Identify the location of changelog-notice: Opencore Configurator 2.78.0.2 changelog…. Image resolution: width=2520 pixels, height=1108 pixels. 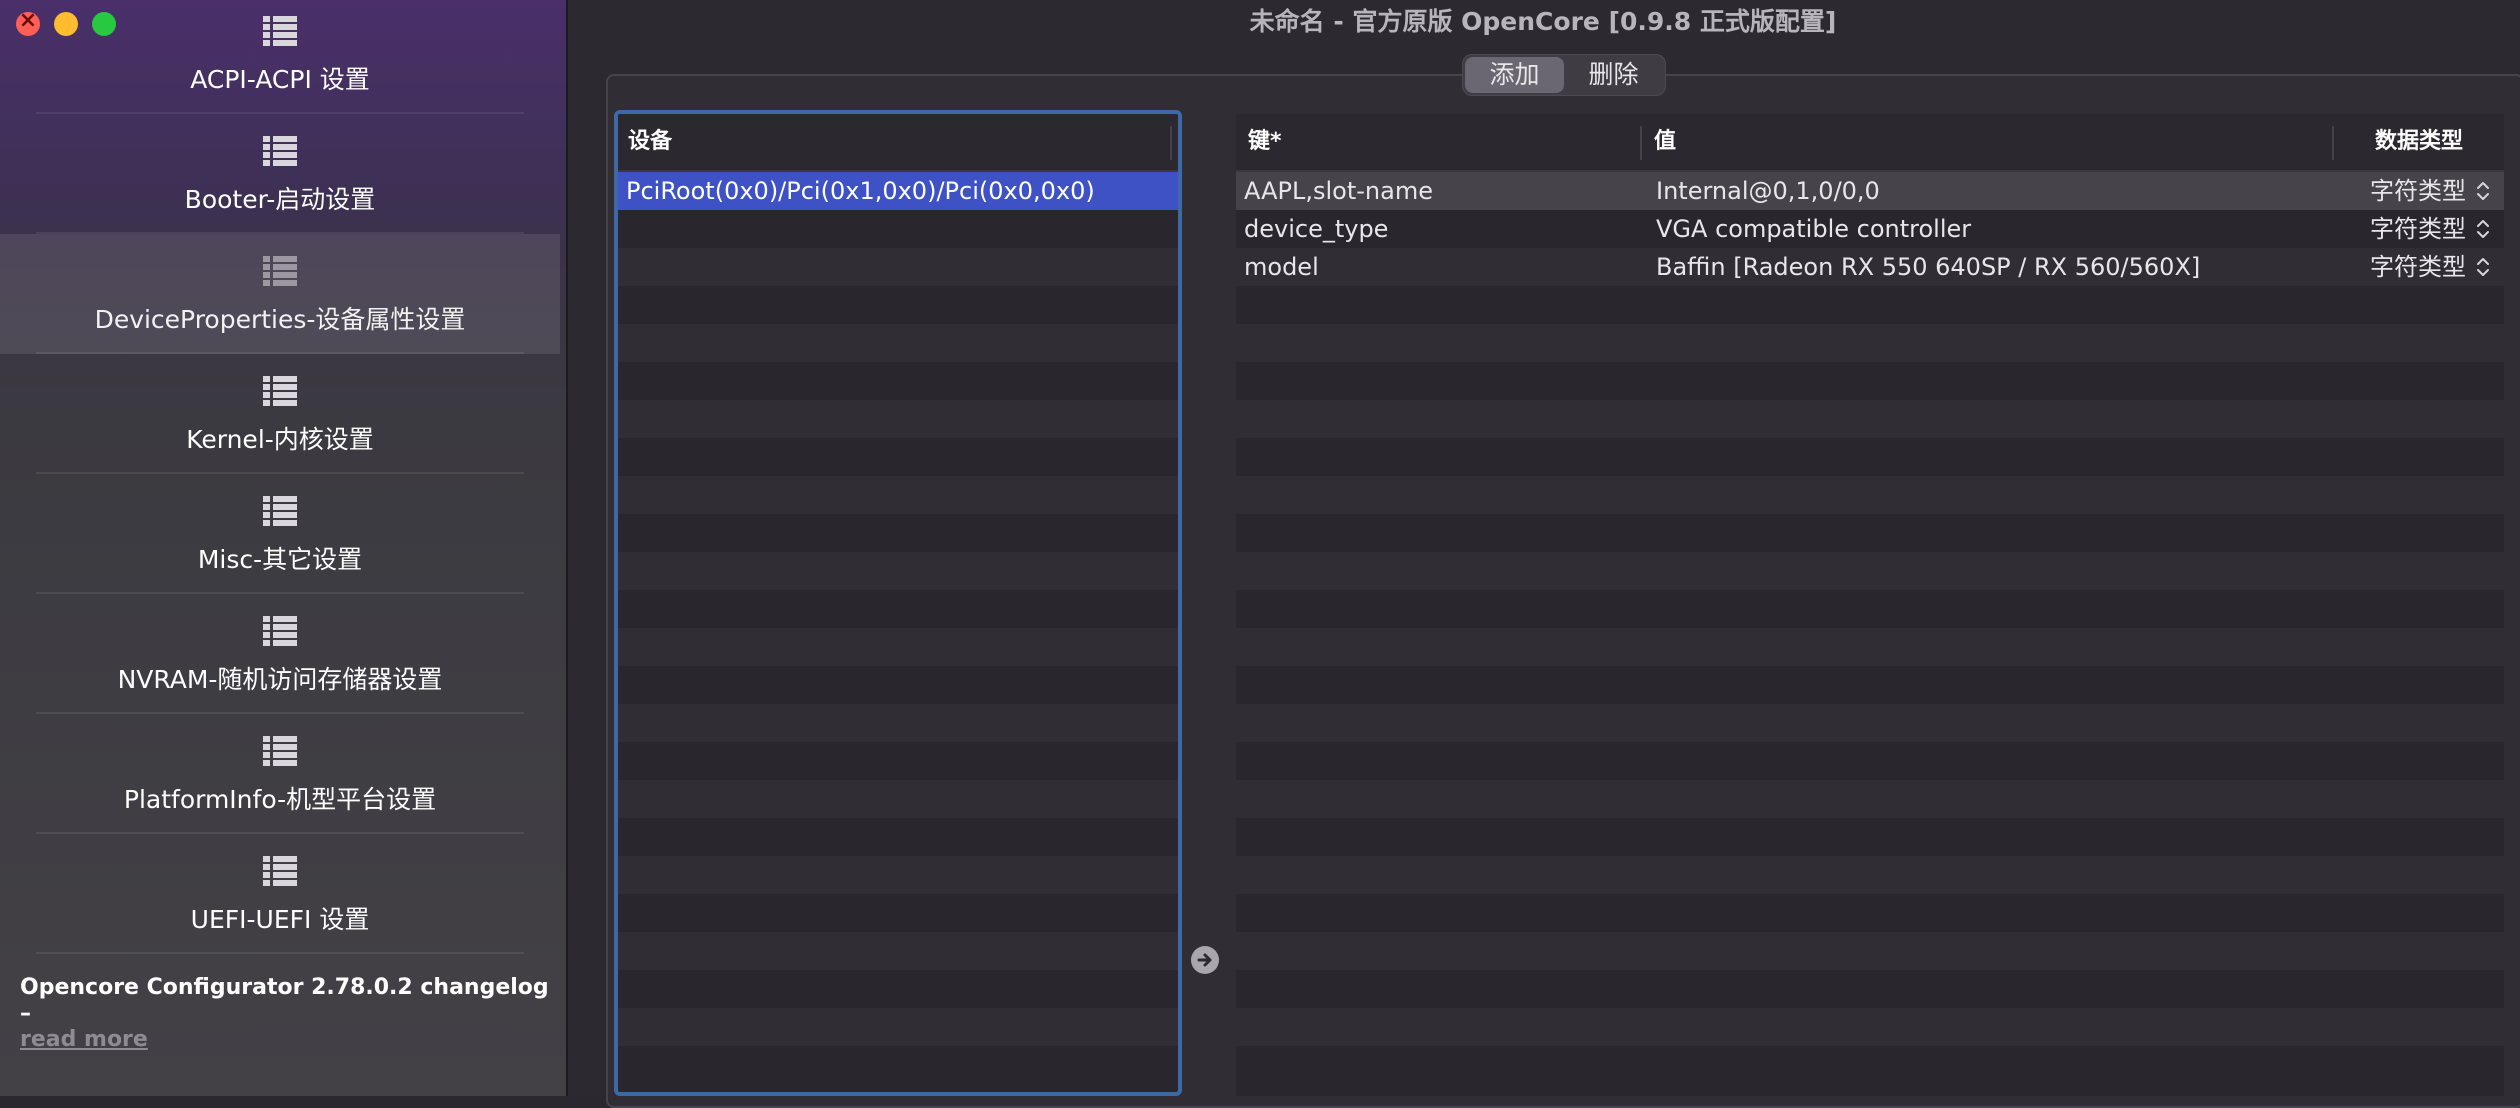
(285, 1014).